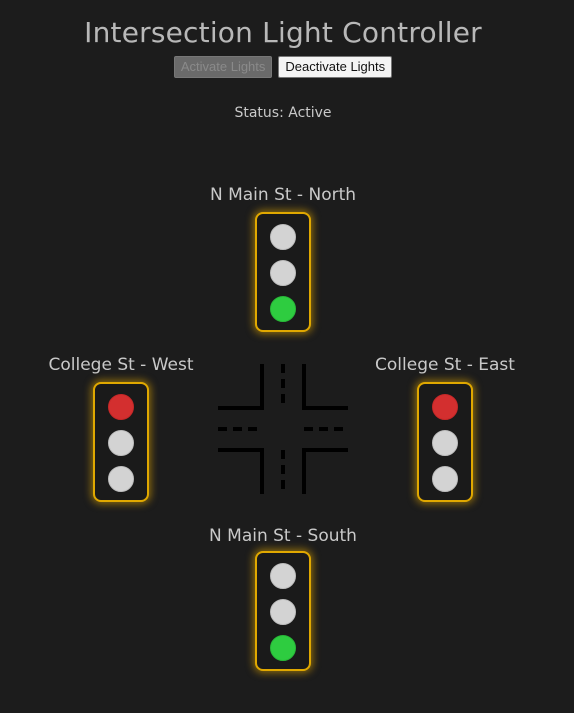 This screenshot has width=574, height=713. I want to click on page-title: Intersection Light Controller, so click(283, 32).